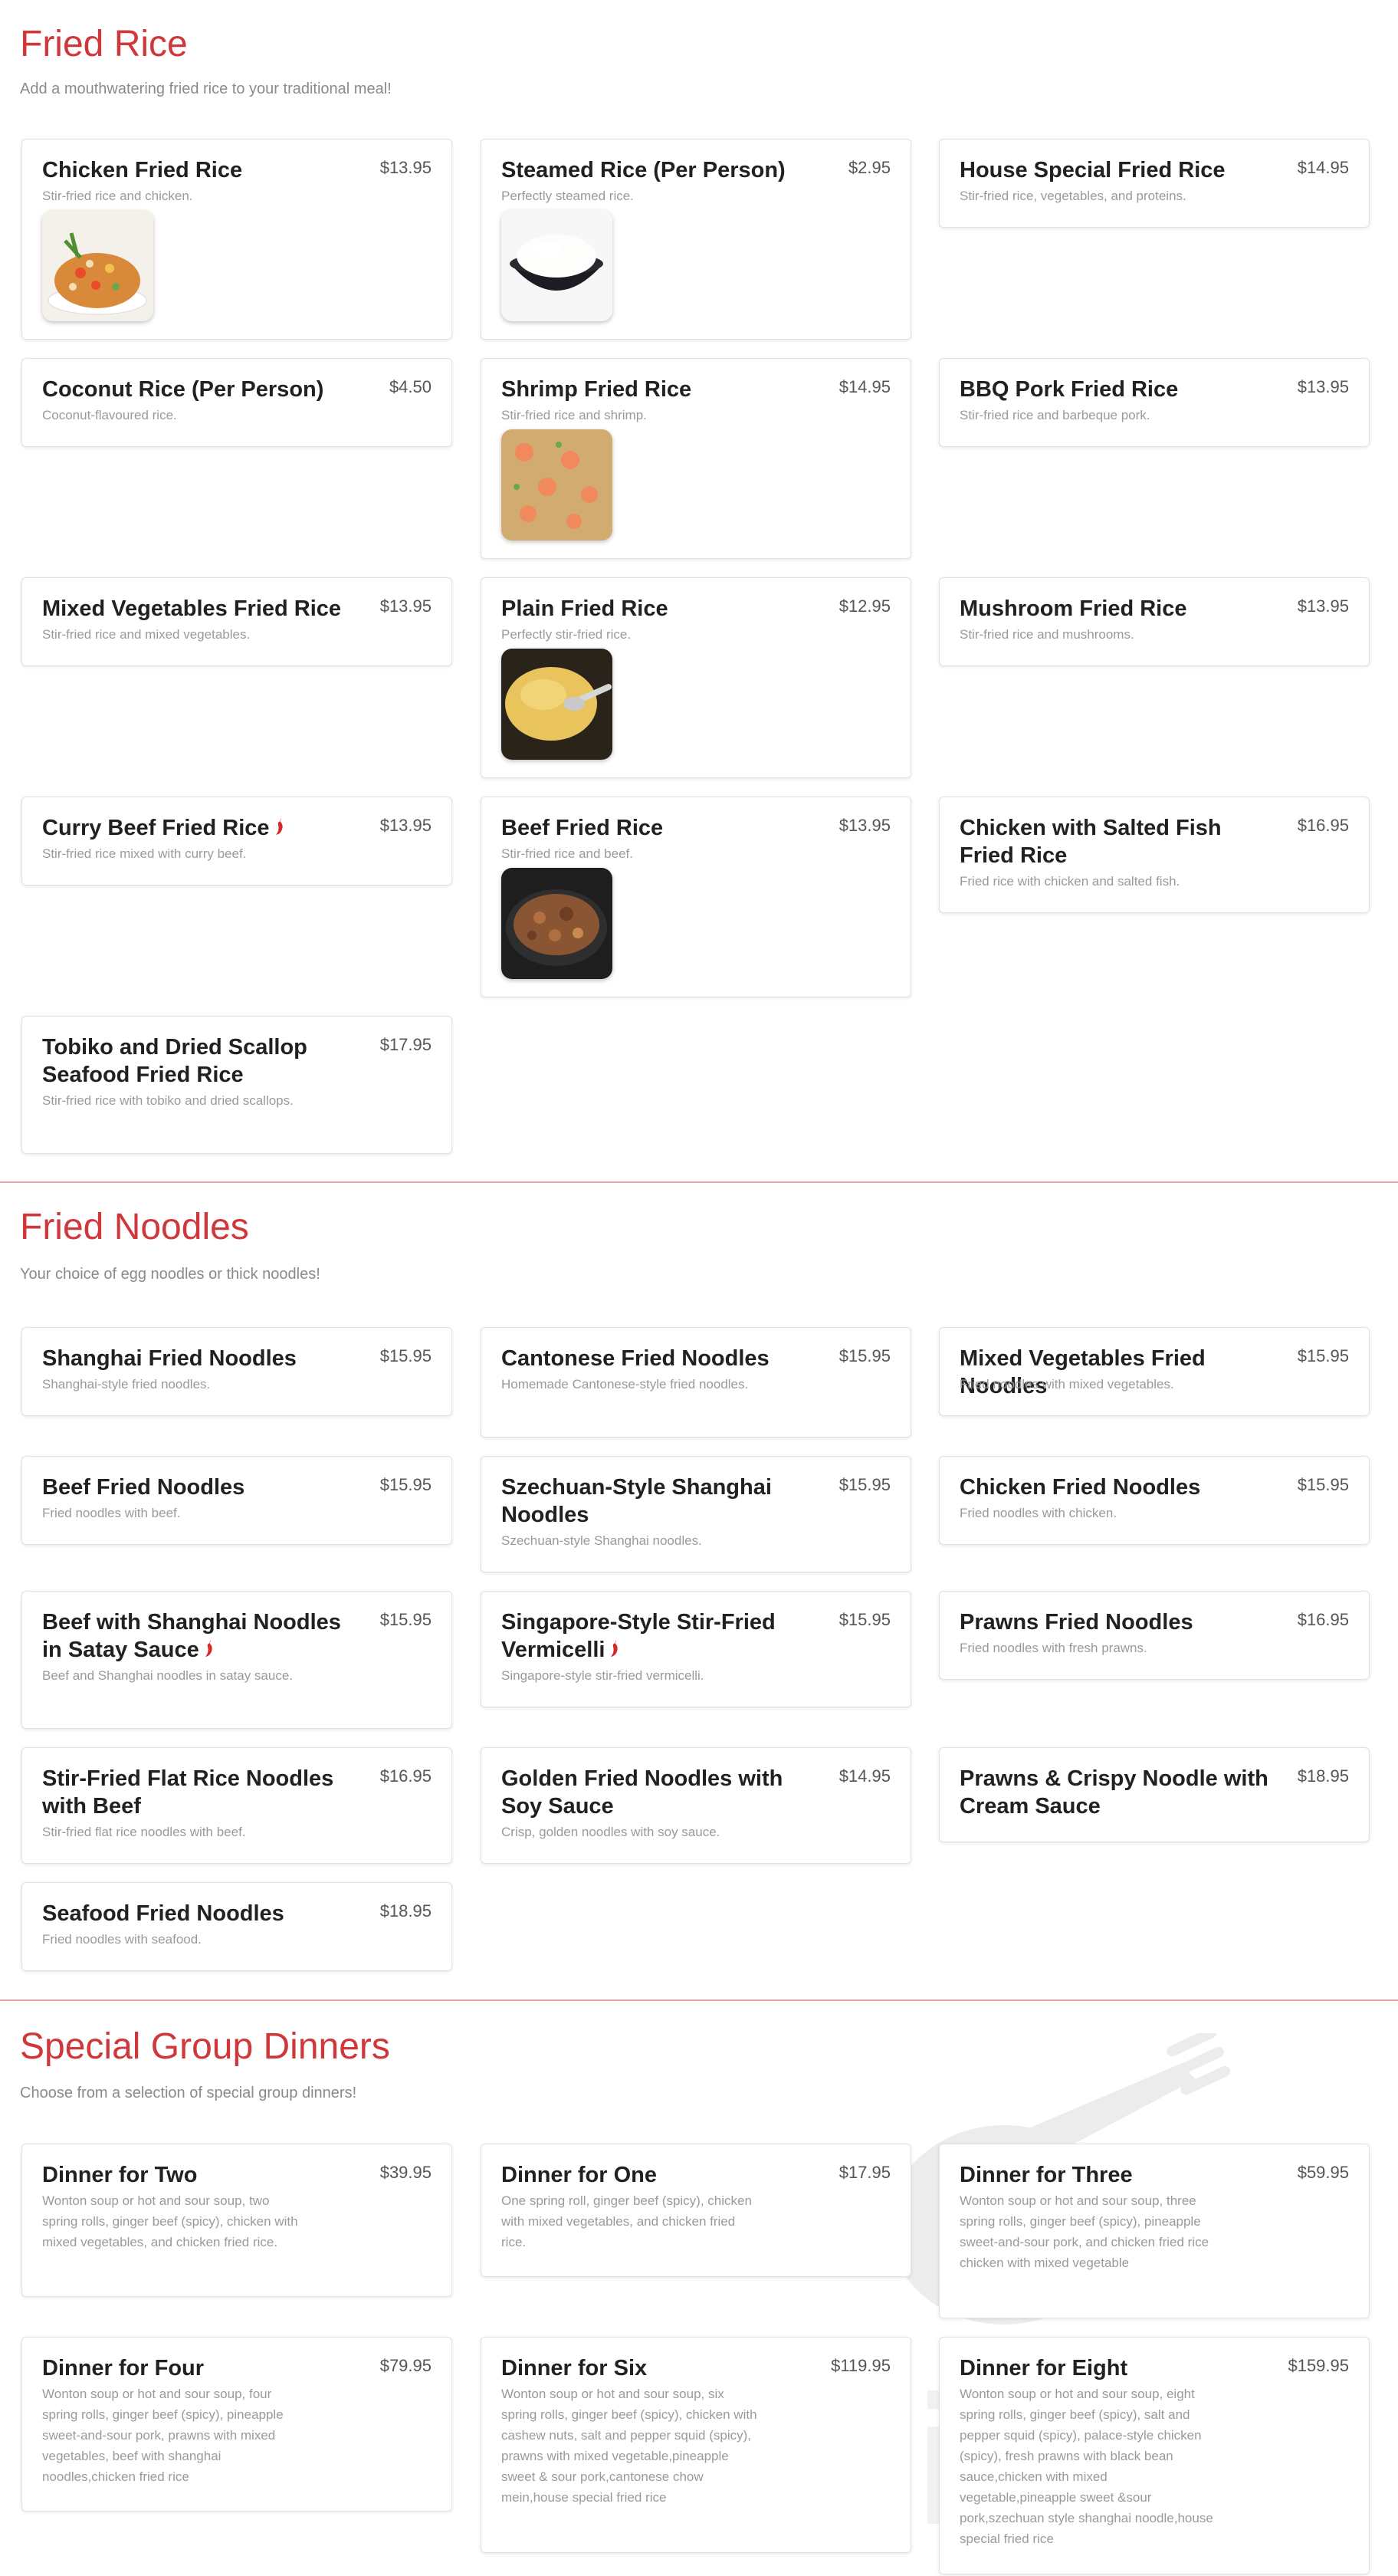  What do you see at coordinates (864, 606) in the screenshot?
I see `item-price: $12.95` at bounding box center [864, 606].